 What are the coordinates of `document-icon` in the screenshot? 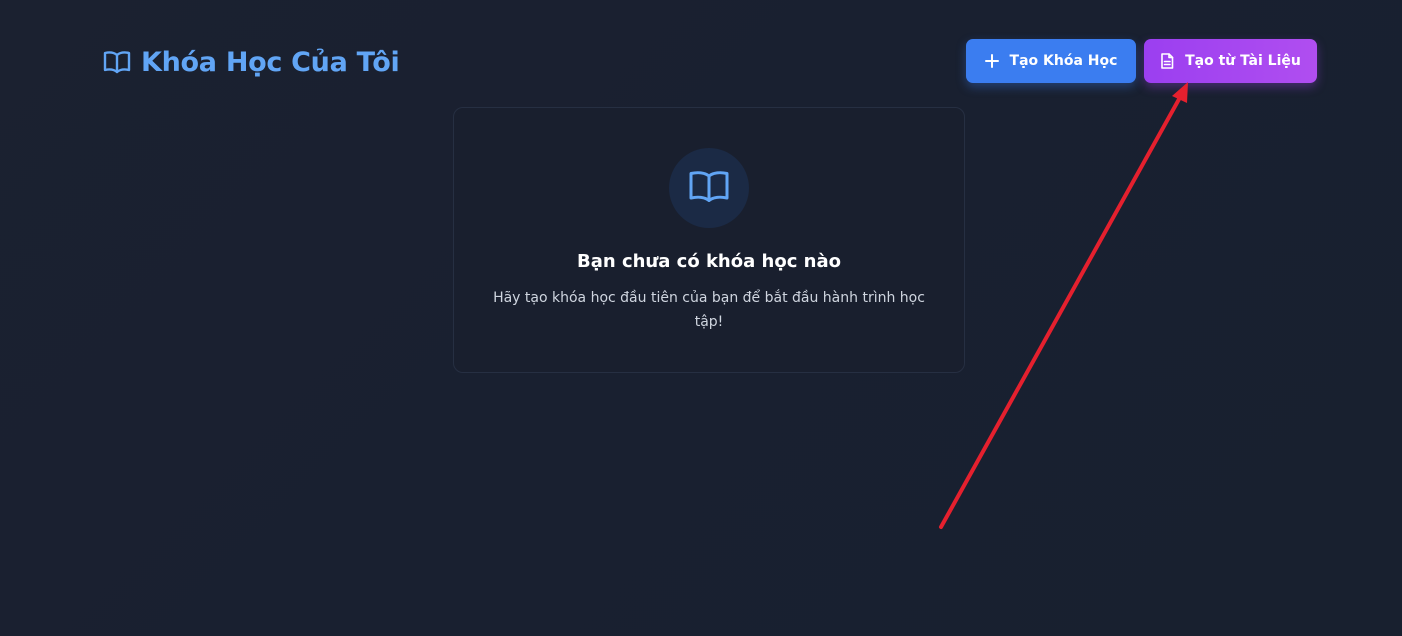 It's located at (1167, 61).